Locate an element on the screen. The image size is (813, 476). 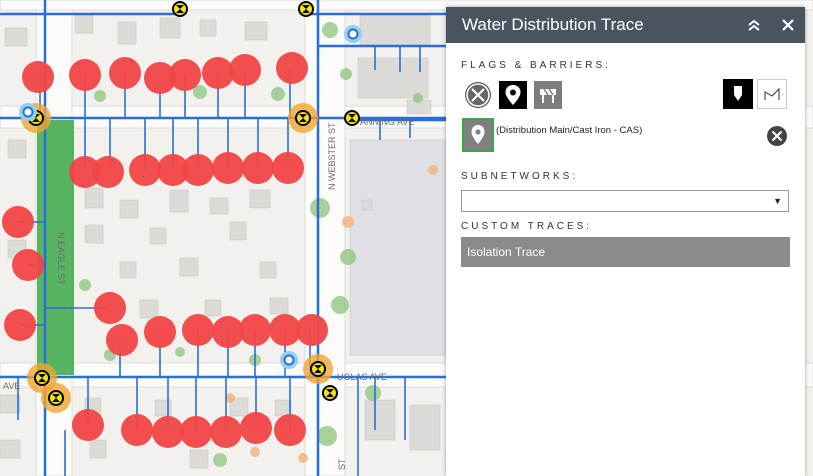
barrier-icon is located at coordinates (548, 95).